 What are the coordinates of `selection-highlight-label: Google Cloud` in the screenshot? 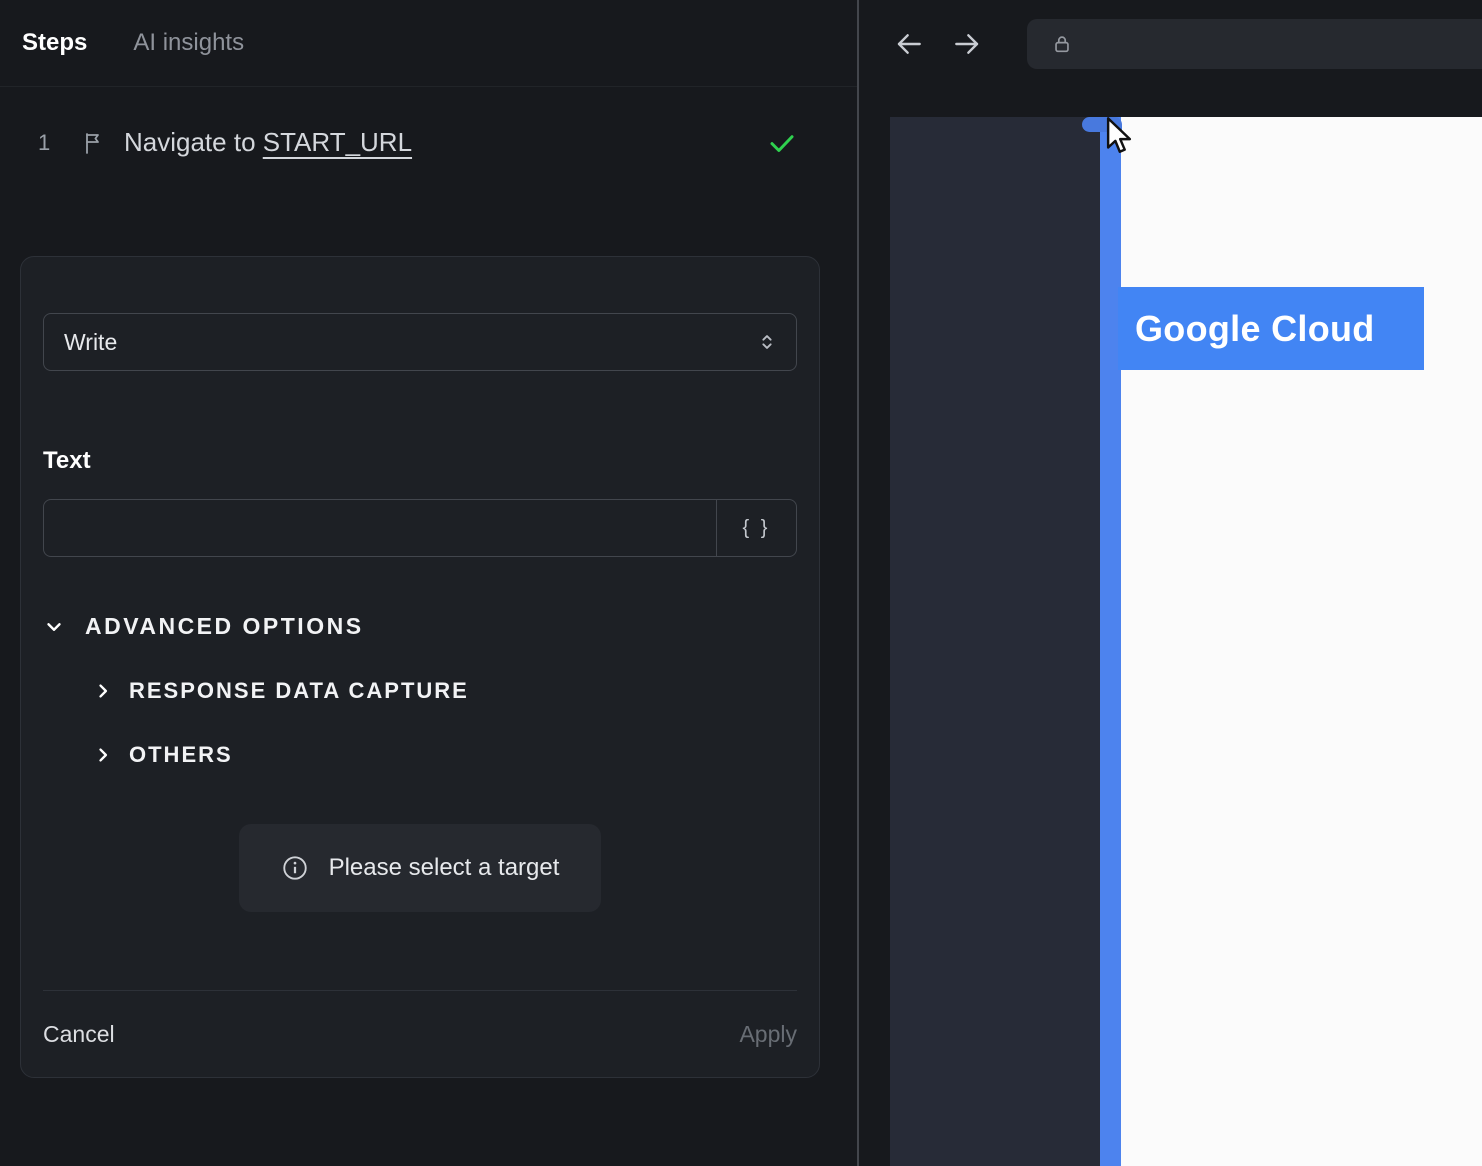 It's located at (1271, 328).